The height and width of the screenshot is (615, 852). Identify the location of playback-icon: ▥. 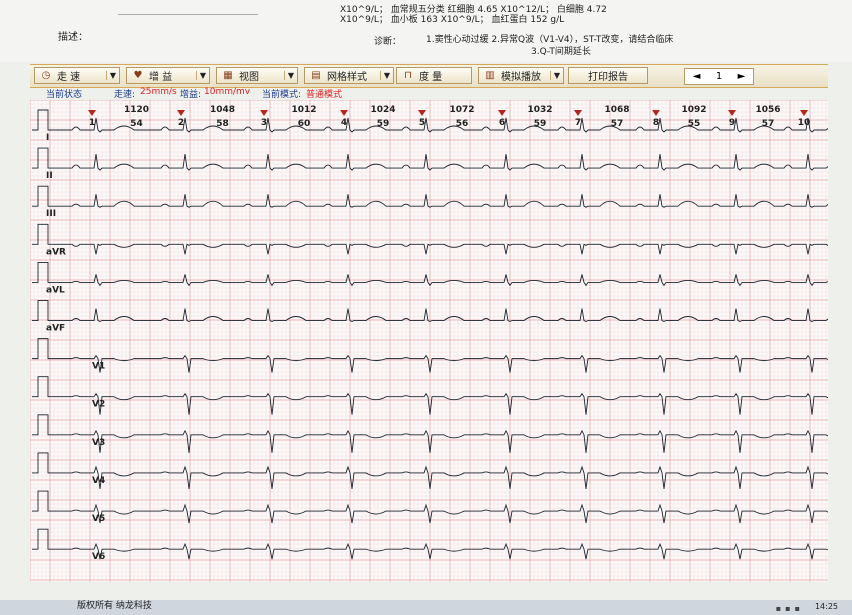
(490, 75).